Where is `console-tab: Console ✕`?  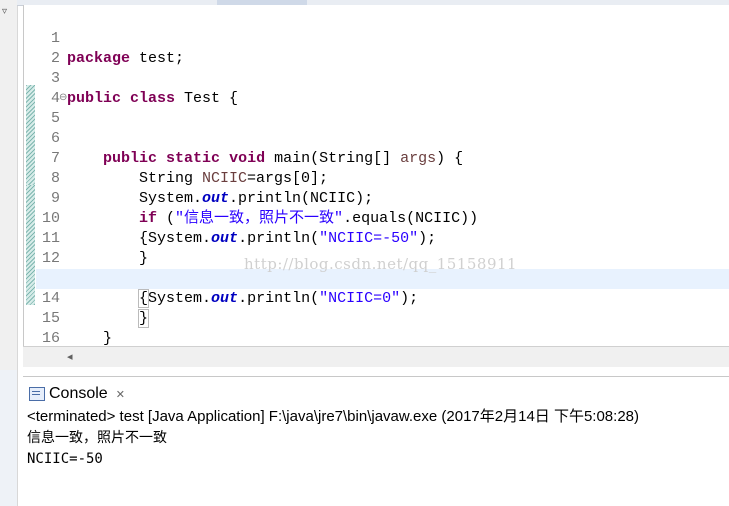
console-tab: Console ✕ is located at coordinates (77, 394).